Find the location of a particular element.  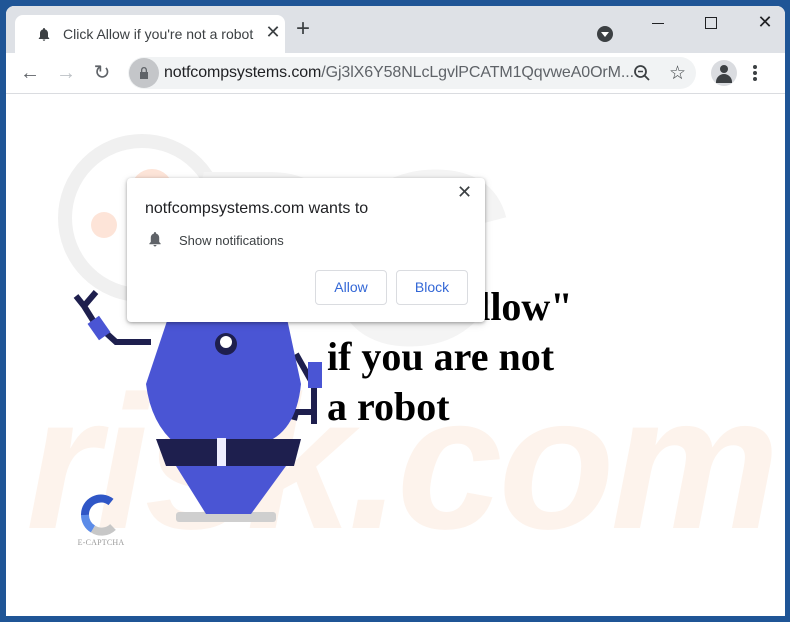

tab-bar: Click Allow if you're not a robot ✕ + ✕ is located at coordinates (395, 29).